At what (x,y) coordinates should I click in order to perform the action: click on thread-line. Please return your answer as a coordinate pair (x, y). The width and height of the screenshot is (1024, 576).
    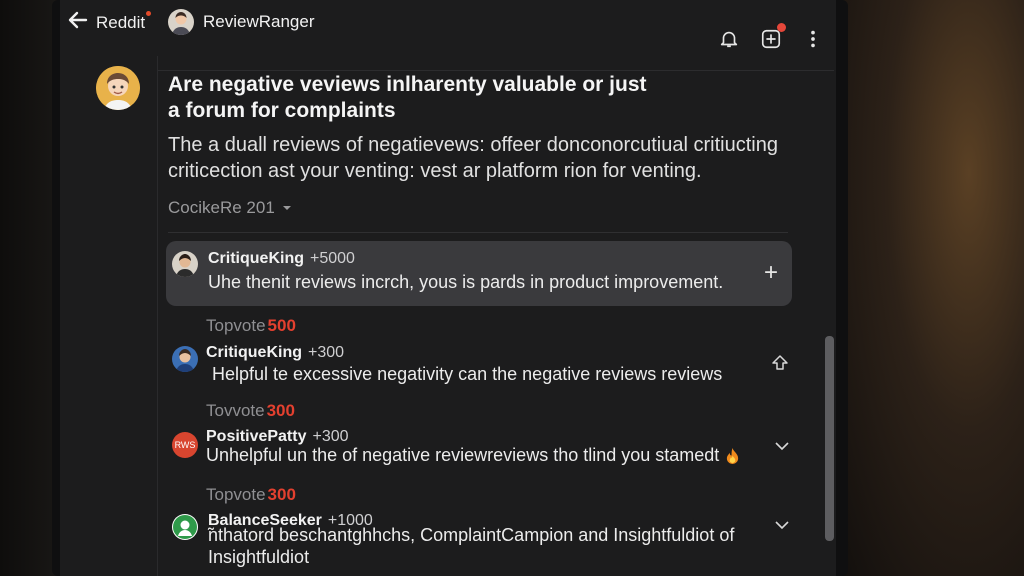
    Looking at the image, I should click on (157, 316).